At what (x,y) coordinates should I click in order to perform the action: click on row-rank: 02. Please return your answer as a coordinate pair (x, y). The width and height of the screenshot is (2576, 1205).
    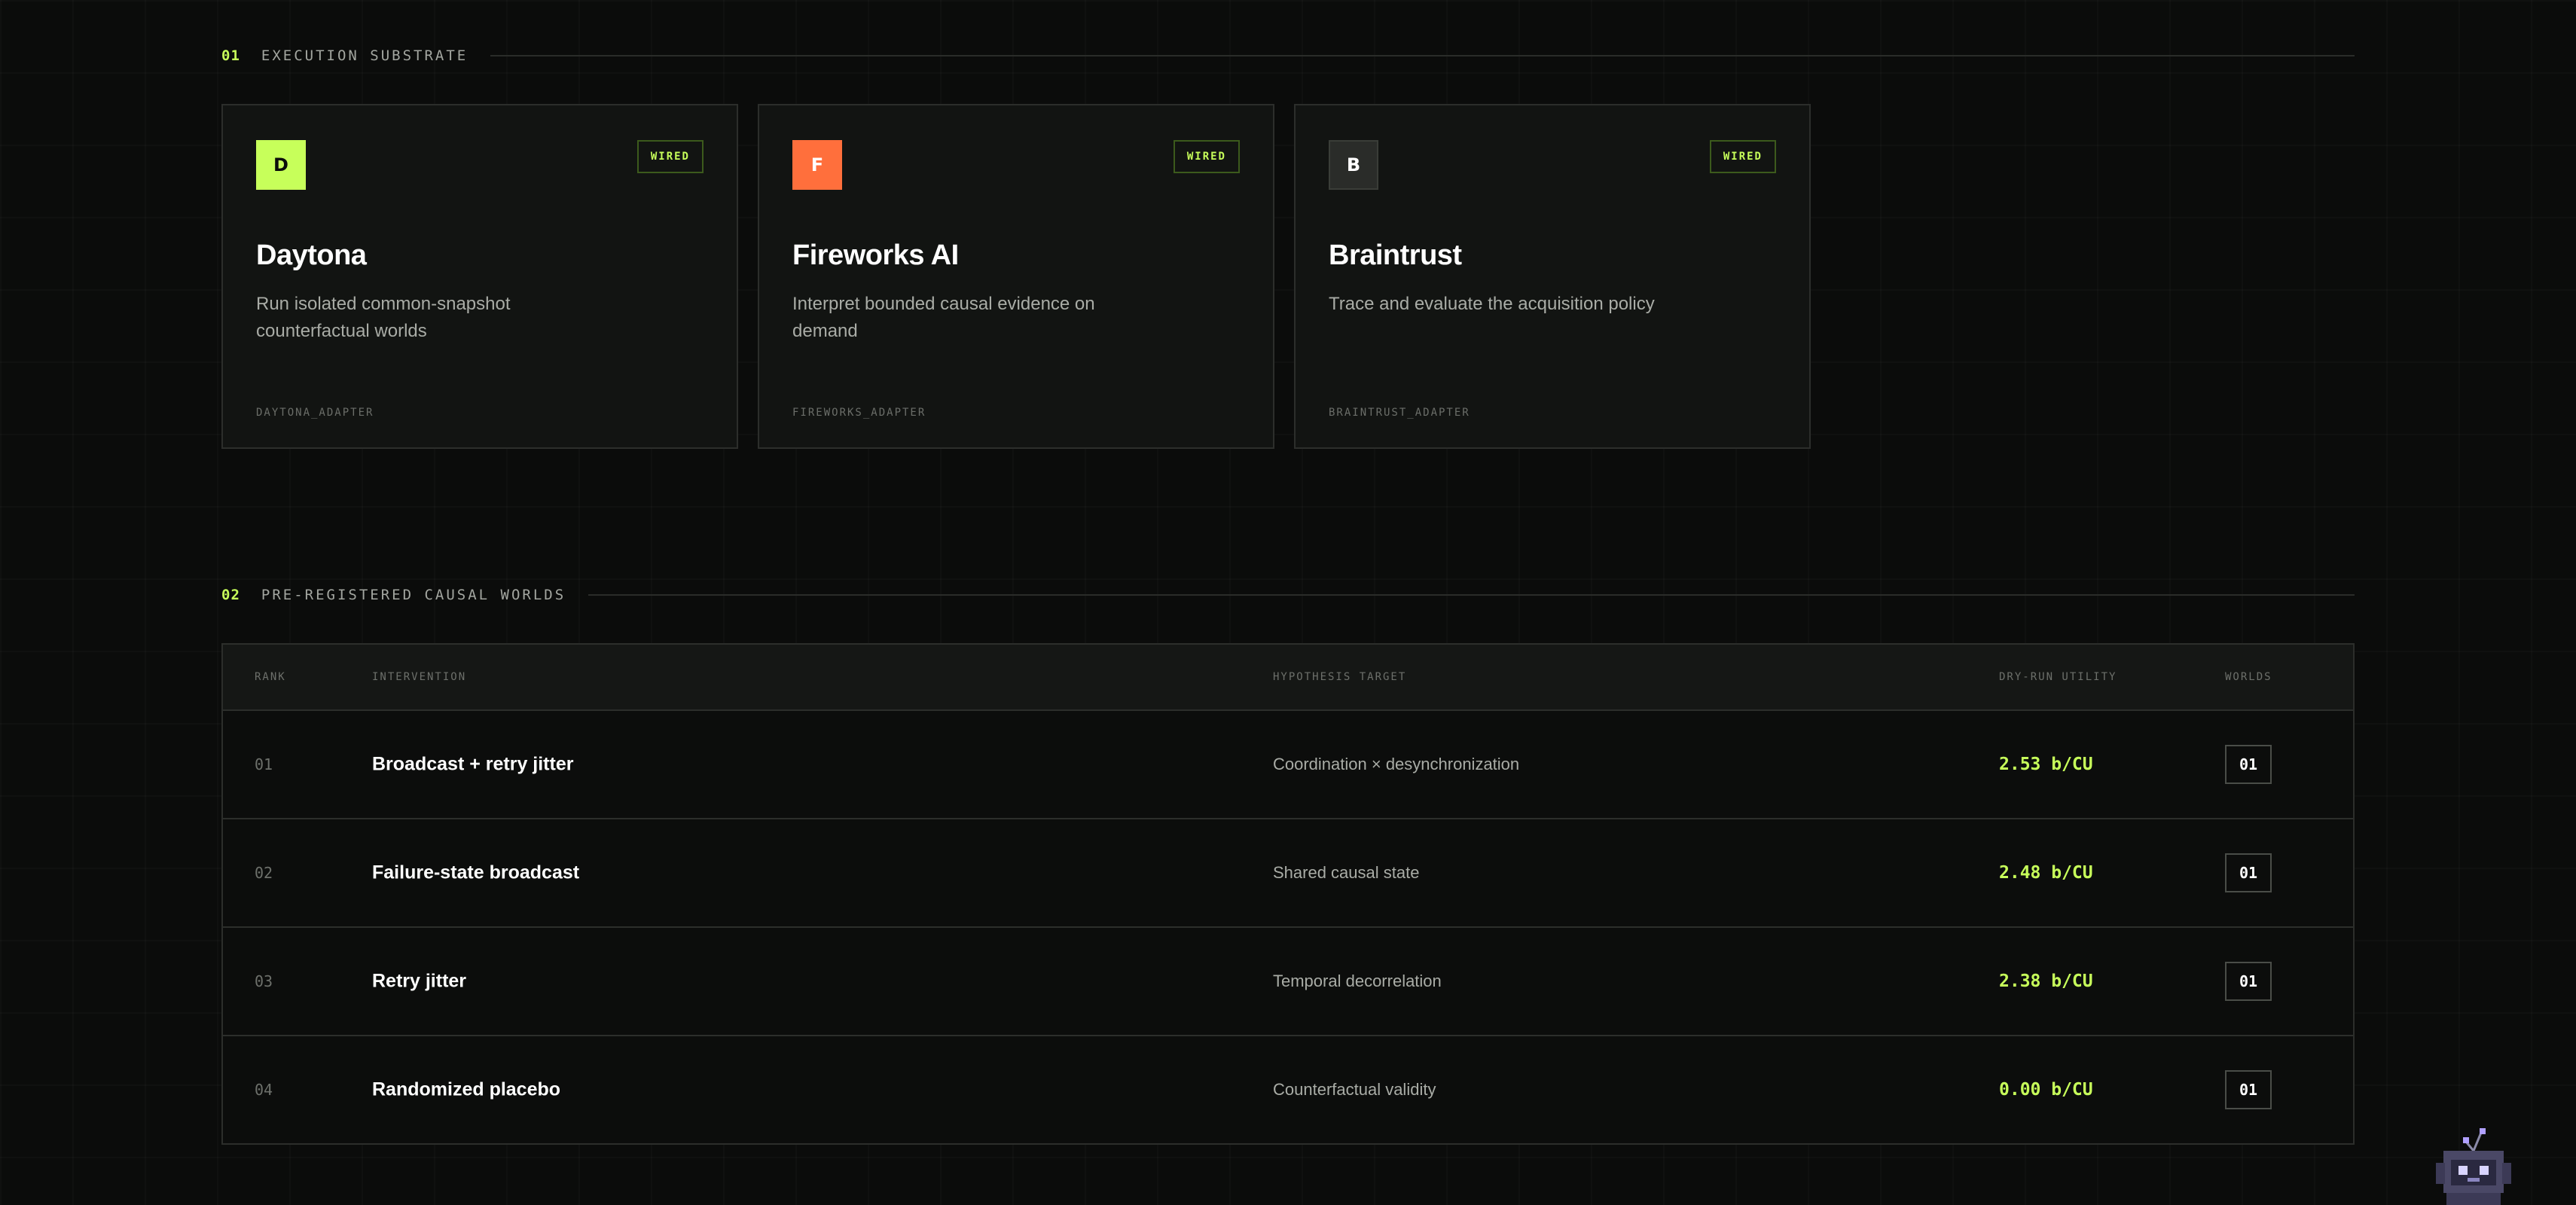
    Looking at the image, I should click on (264, 873).